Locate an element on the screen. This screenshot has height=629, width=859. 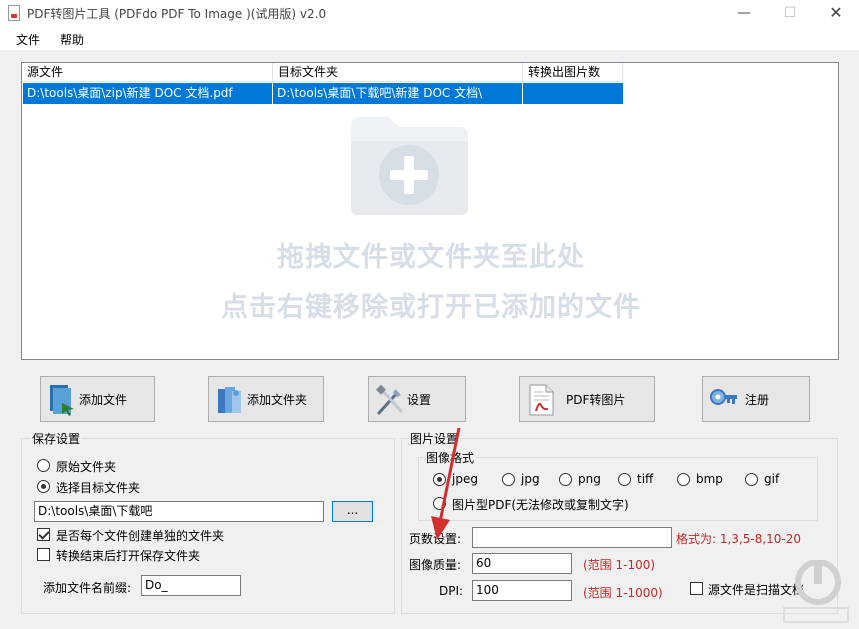
prefix-label: 添加文件名前缀: is located at coordinates (87, 588).